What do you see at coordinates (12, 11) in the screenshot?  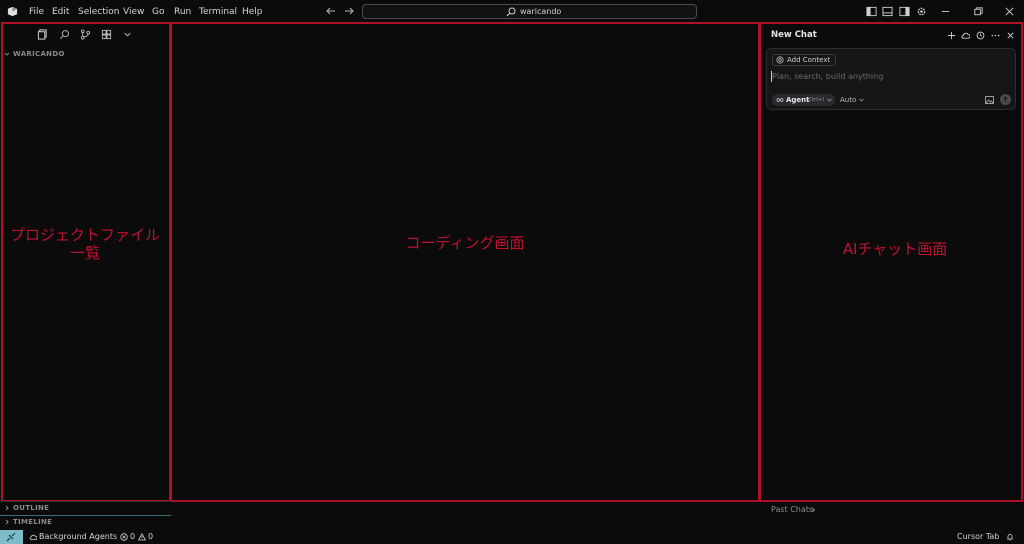 I see `cursor-logo-icon` at bounding box center [12, 11].